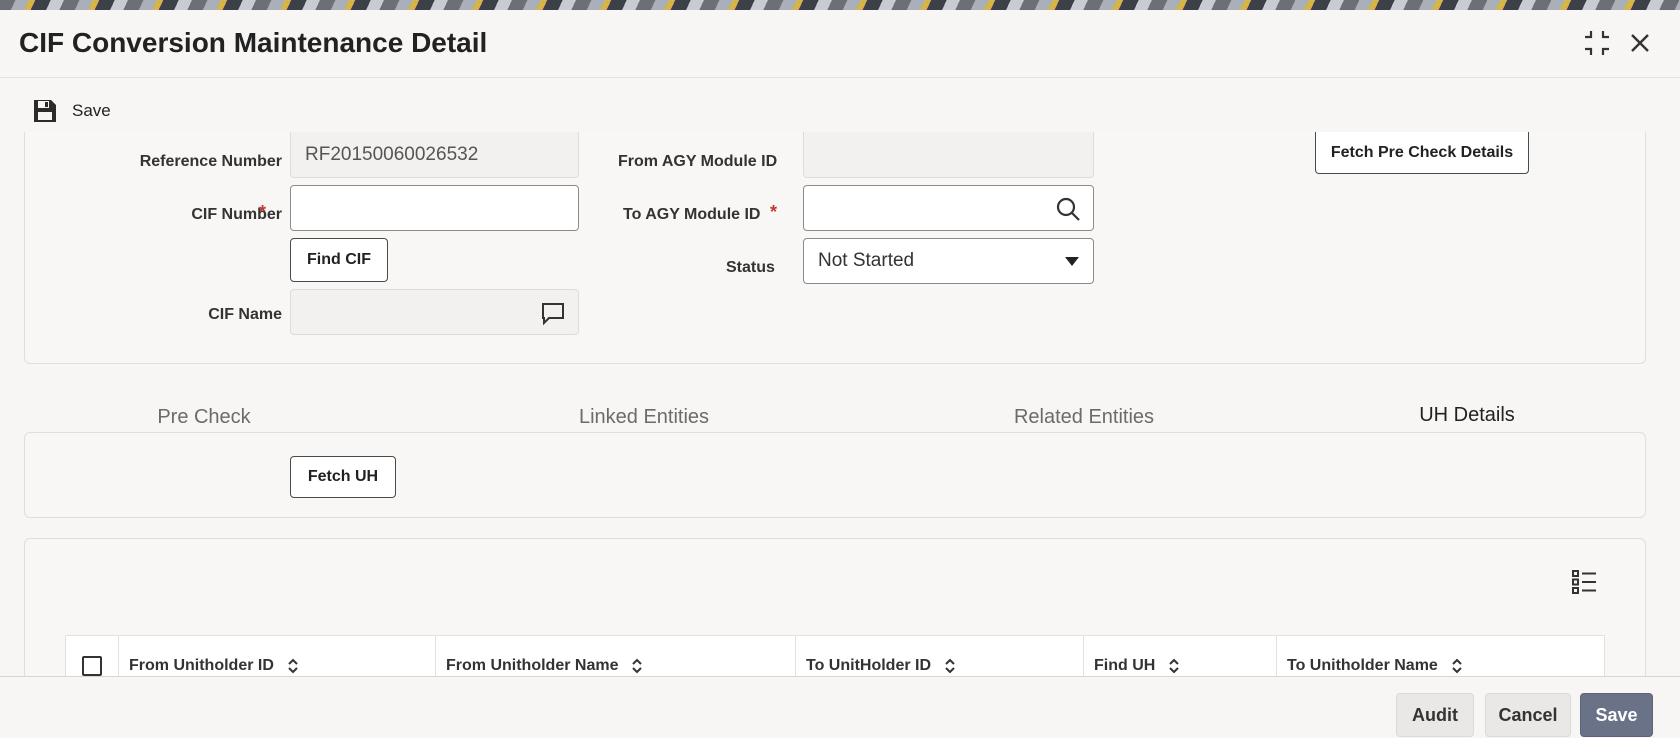 The width and height of the screenshot is (1680, 738). I want to click on column-list-icon, so click(1584, 582).